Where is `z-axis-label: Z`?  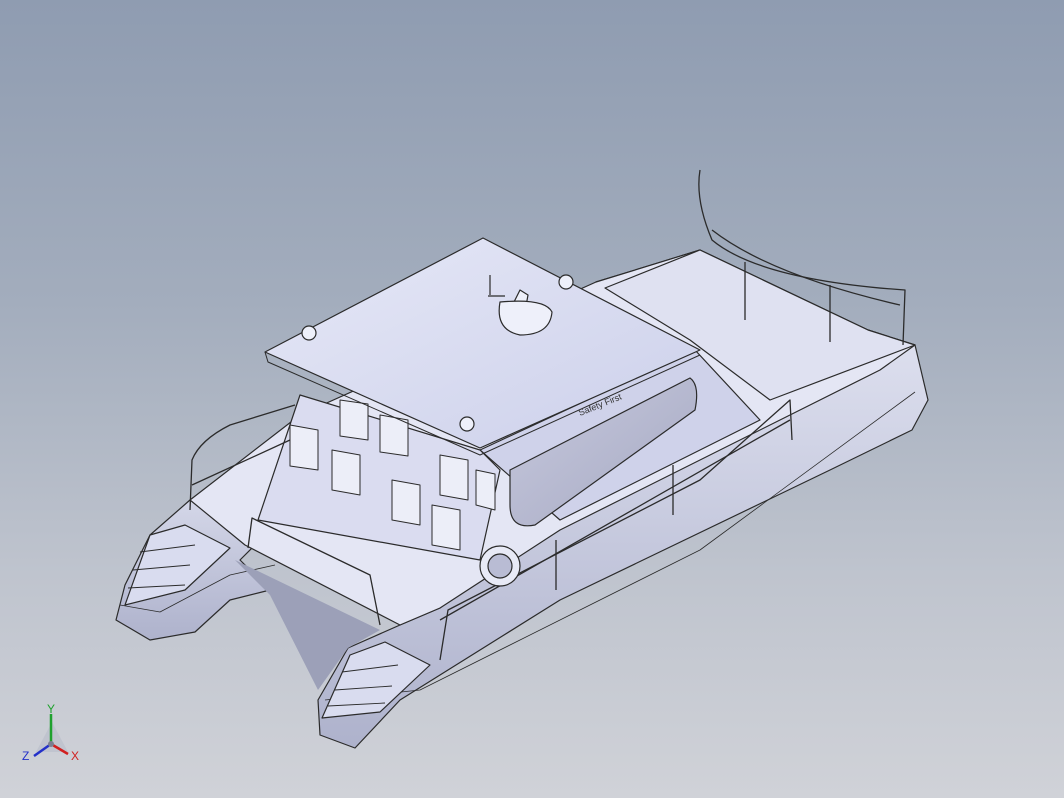 z-axis-label: Z is located at coordinates (25, 756).